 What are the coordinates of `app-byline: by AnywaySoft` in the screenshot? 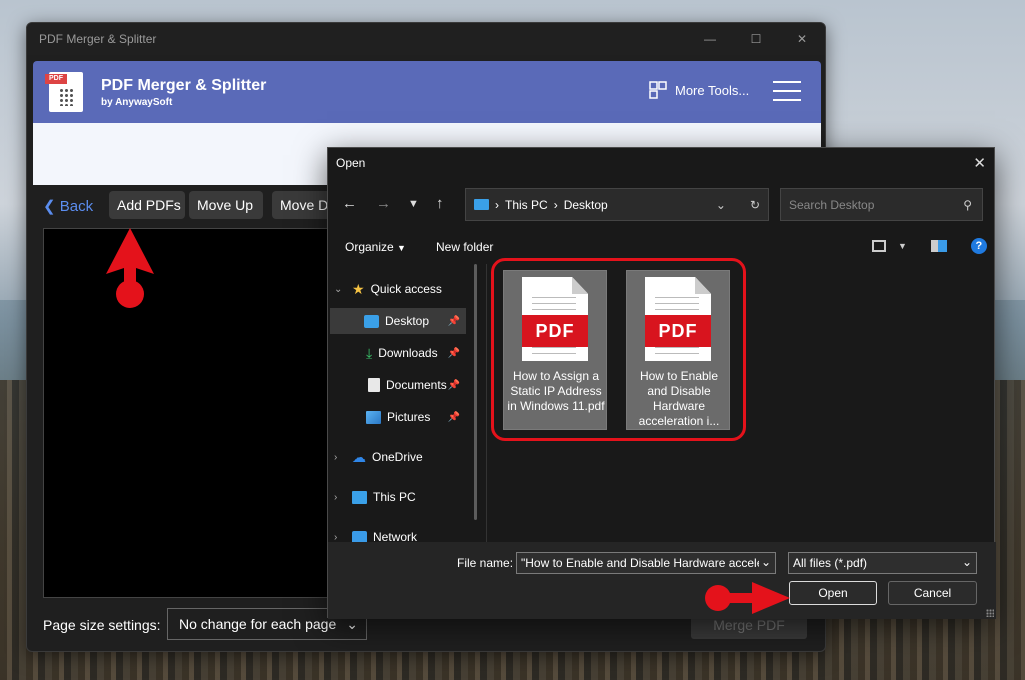 It's located at (137, 102).